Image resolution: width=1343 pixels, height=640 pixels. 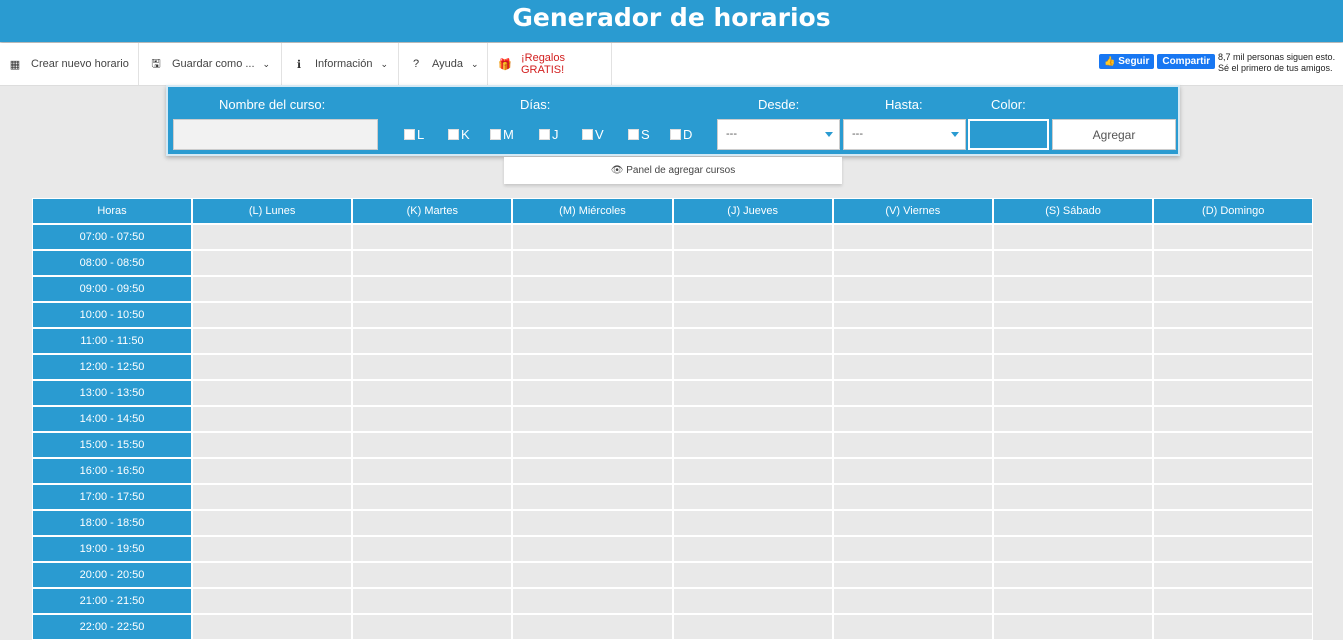 What do you see at coordinates (639, 134) in the screenshot?
I see `day-checkbox-s: S` at bounding box center [639, 134].